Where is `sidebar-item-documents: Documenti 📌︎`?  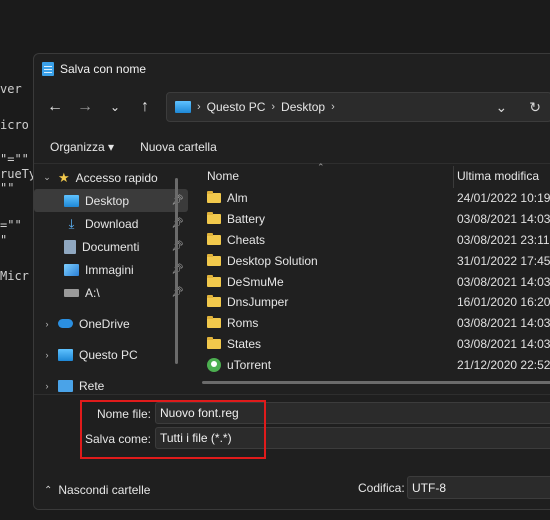 sidebar-item-documents: Documenti 📌︎ is located at coordinates (111, 246).